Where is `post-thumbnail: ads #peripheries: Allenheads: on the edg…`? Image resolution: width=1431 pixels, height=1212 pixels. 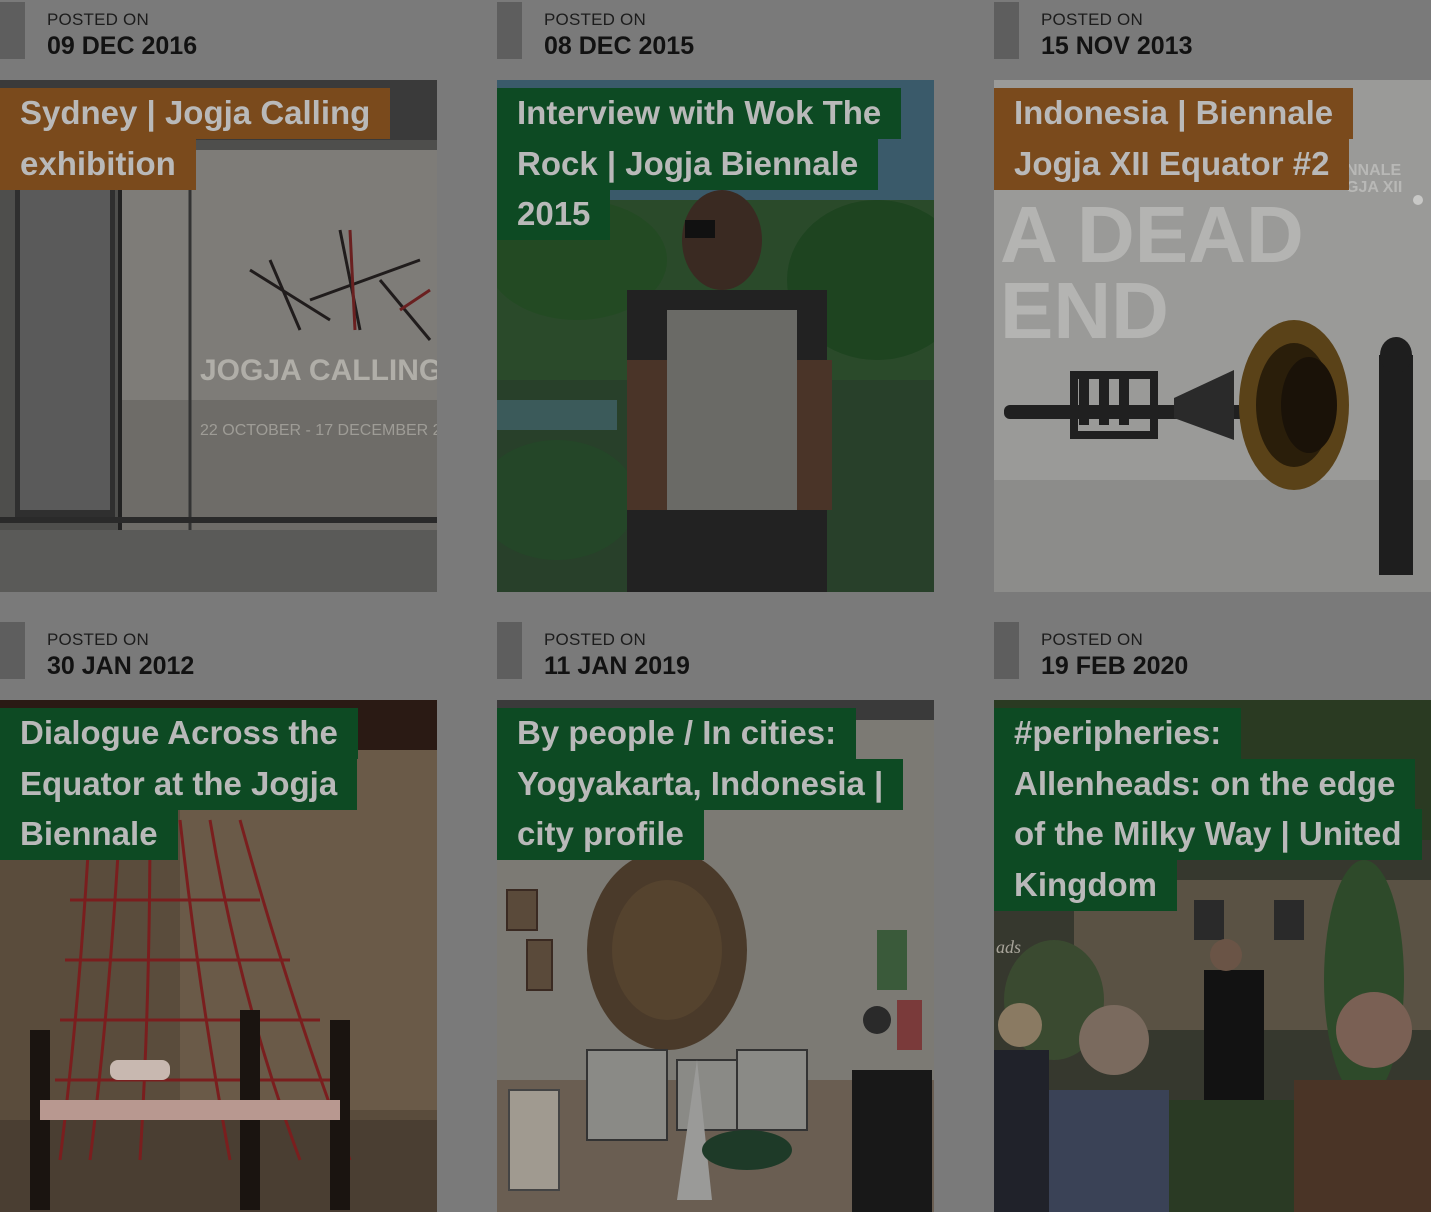 post-thumbnail: ads #peripheries: Allenheads: on the edg… is located at coordinates (1212, 956).